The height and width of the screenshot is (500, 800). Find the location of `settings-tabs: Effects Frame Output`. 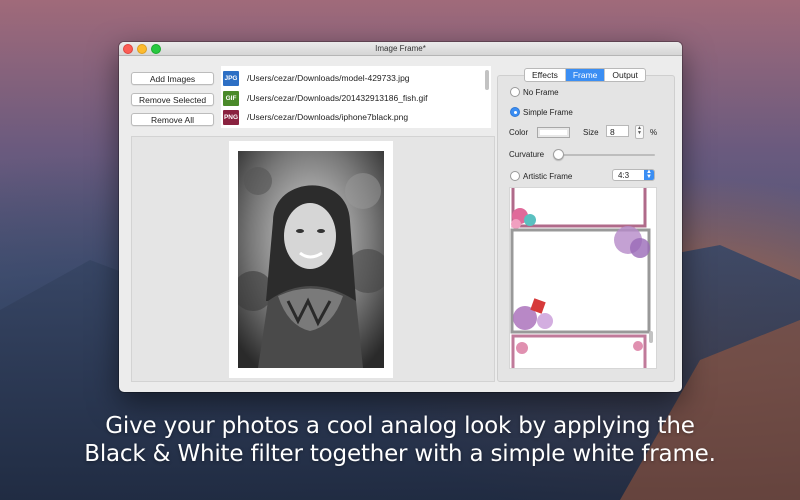

settings-tabs: Effects Frame Output is located at coordinates (585, 75).